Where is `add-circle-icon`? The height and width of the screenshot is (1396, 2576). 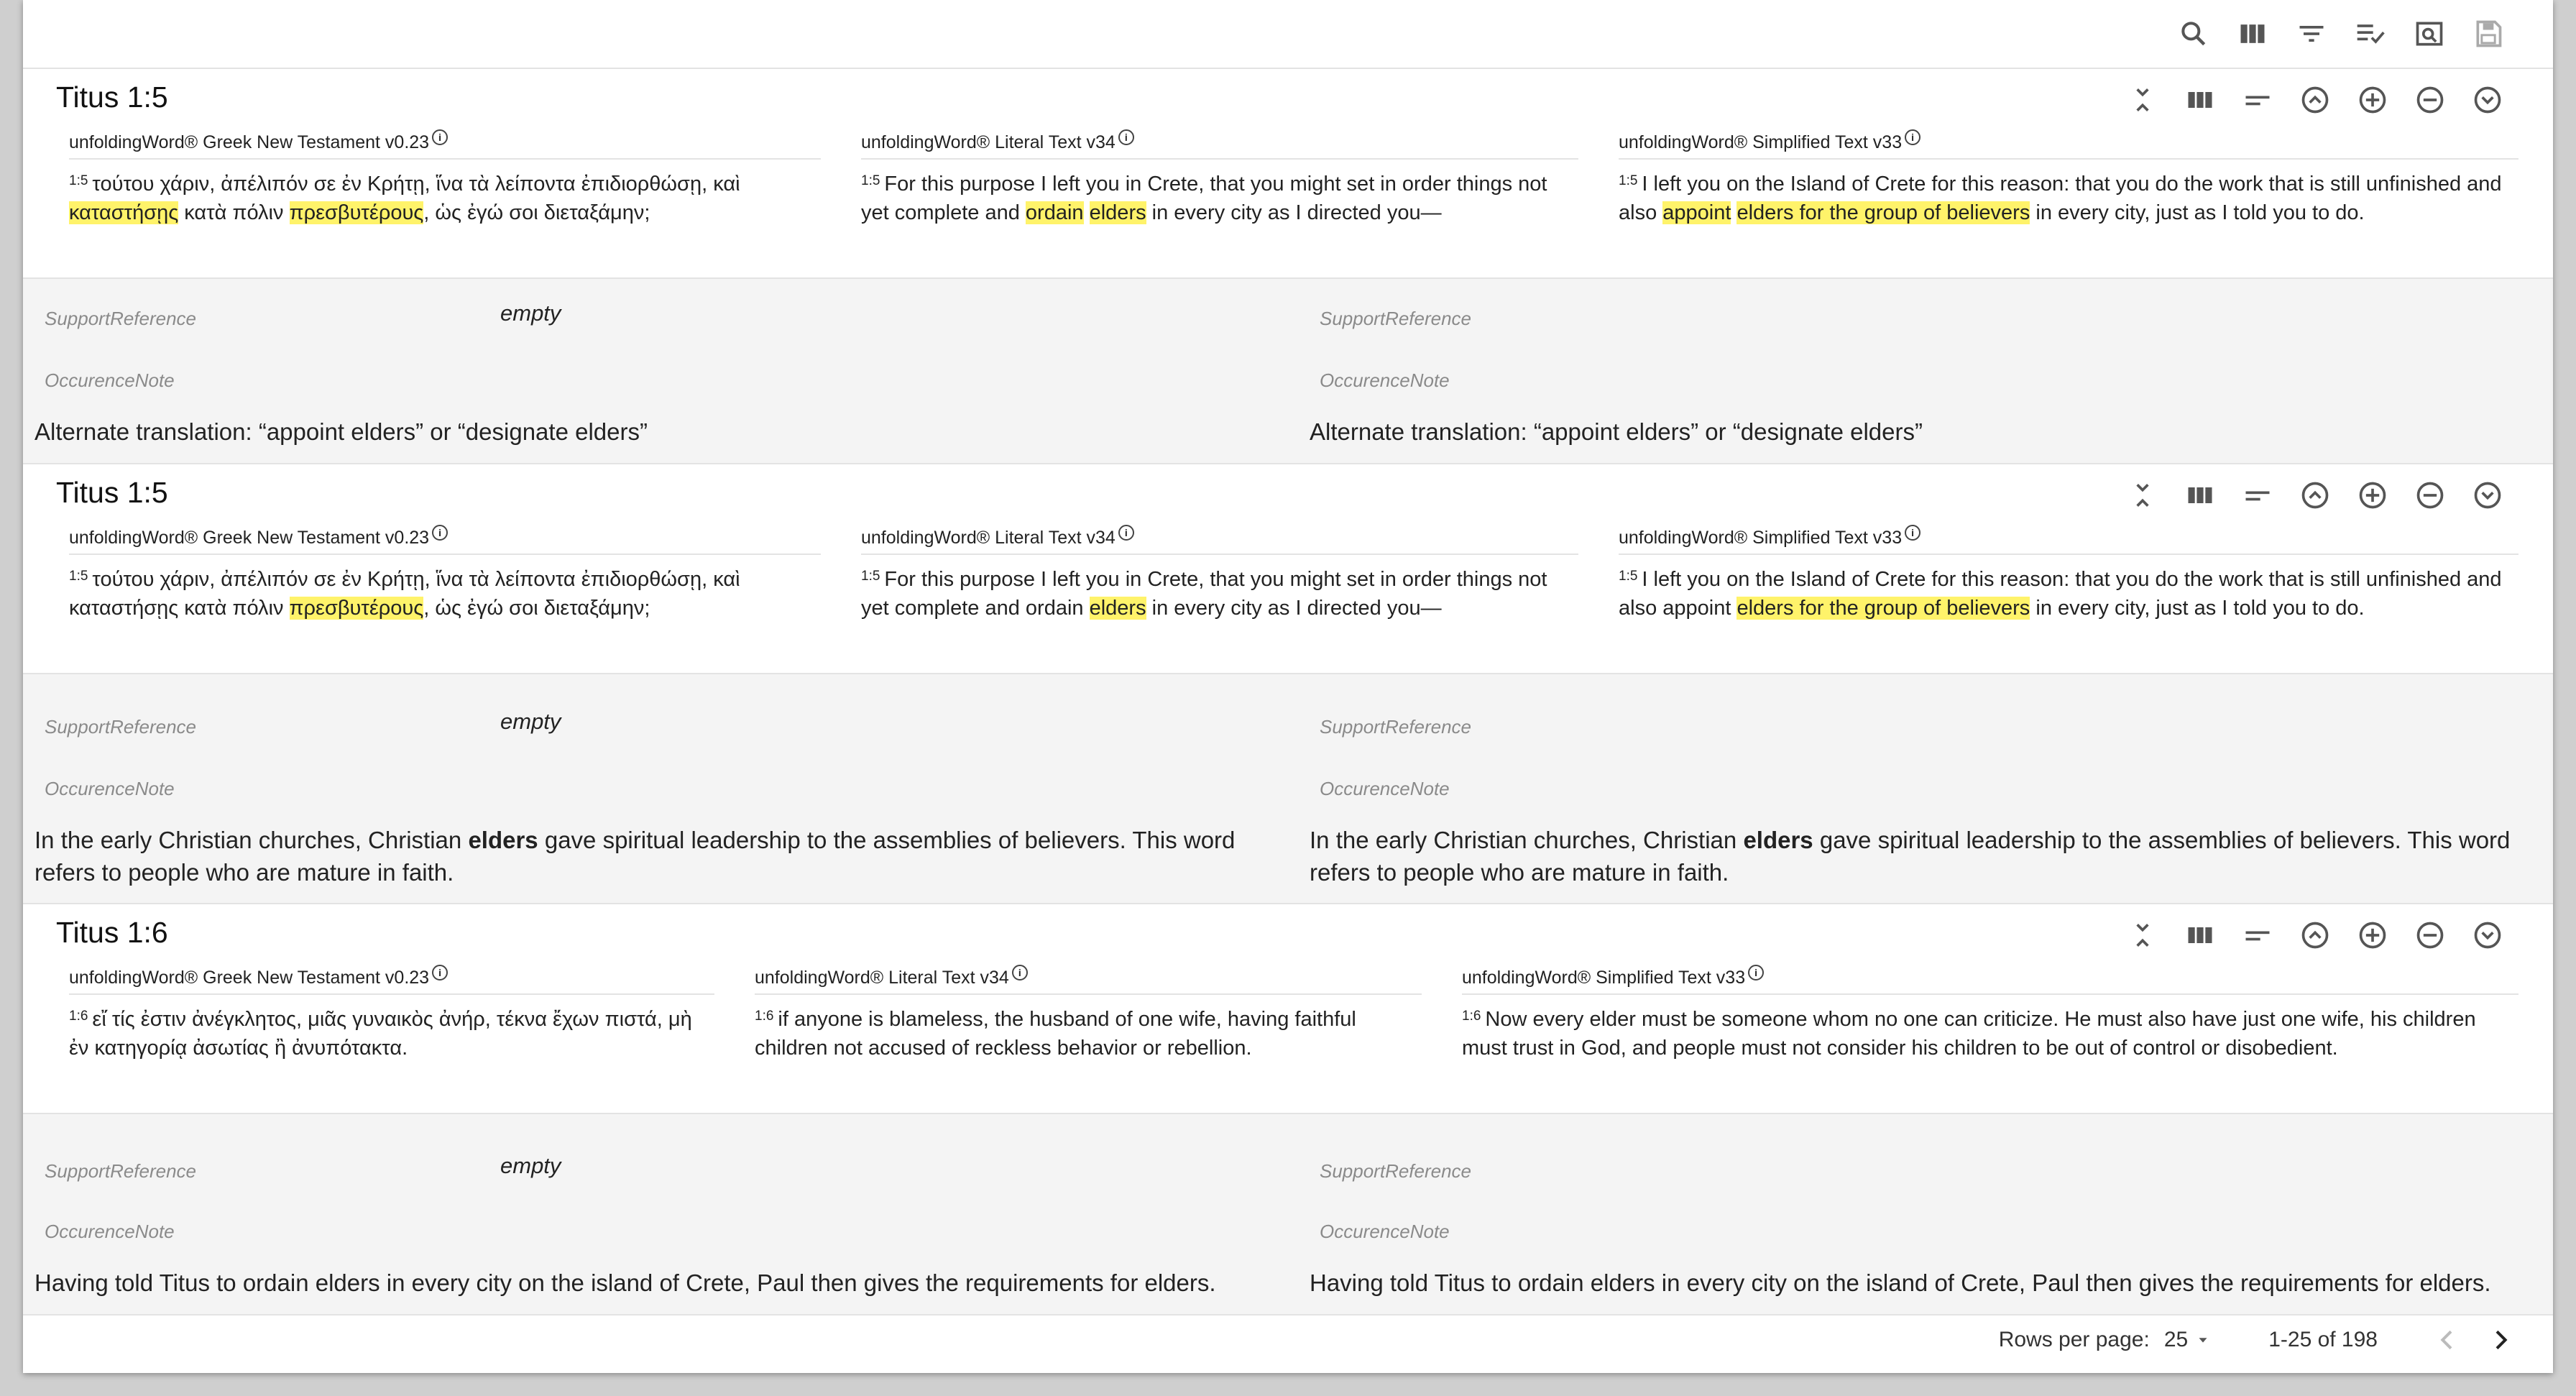 add-circle-icon is located at coordinates (2372, 935).